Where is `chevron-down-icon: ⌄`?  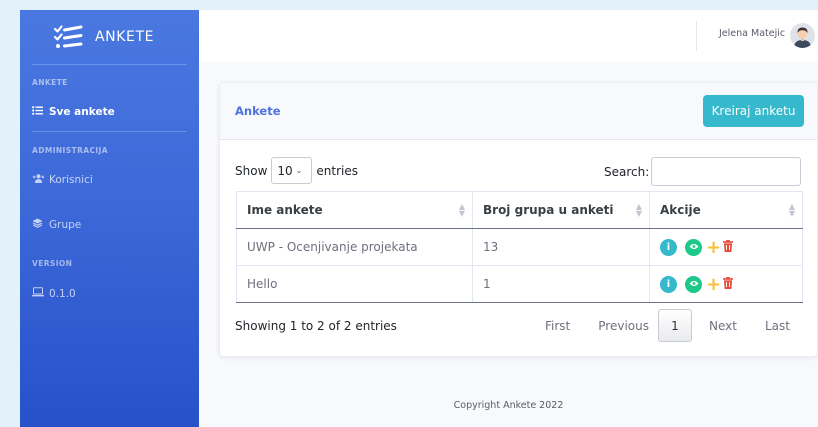
chevron-down-icon: ⌄ is located at coordinates (299, 170).